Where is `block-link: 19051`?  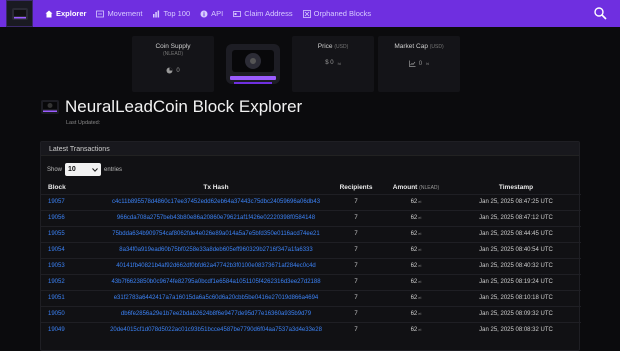 block-link: 19051 is located at coordinates (71, 297).